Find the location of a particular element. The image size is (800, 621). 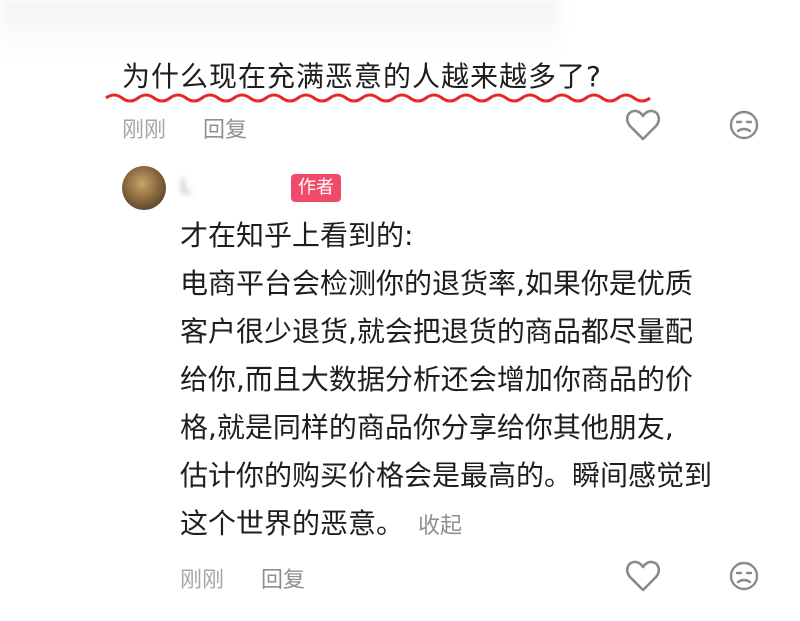

red-wavy-underline is located at coordinates (378, 98).